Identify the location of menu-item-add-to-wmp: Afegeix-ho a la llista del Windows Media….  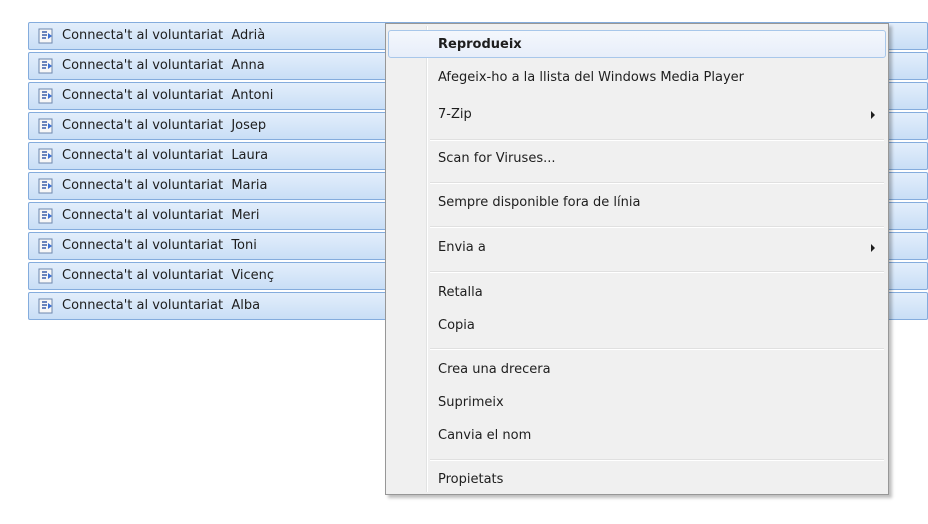
(637, 77).